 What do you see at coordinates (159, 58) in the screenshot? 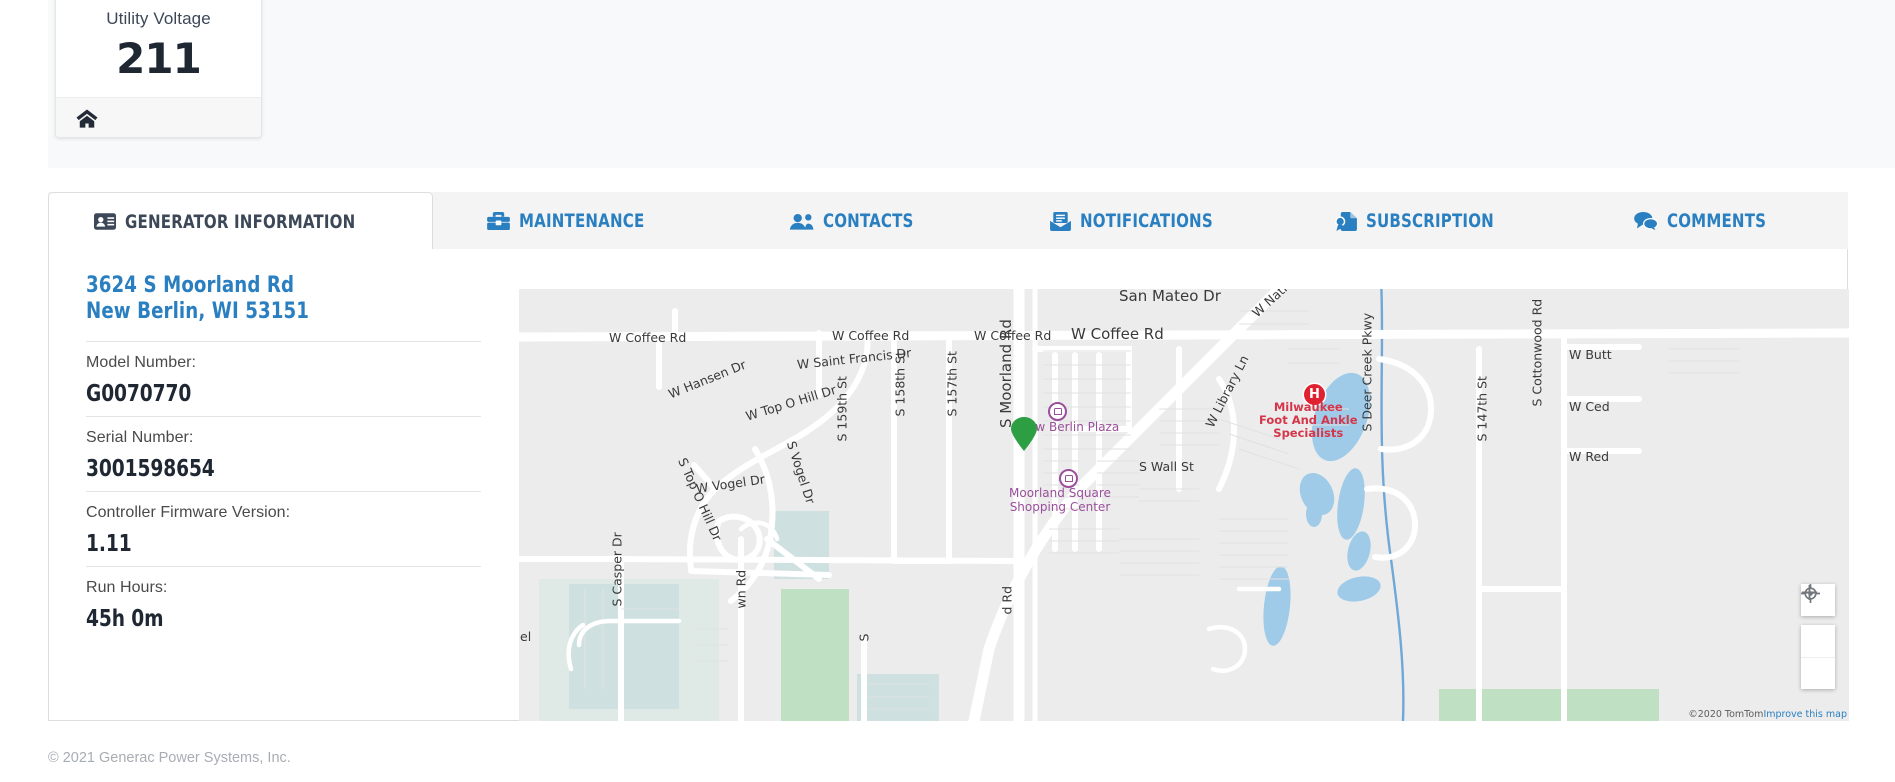
I see `utility-voltage-value: 211` at bounding box center [159, 58].